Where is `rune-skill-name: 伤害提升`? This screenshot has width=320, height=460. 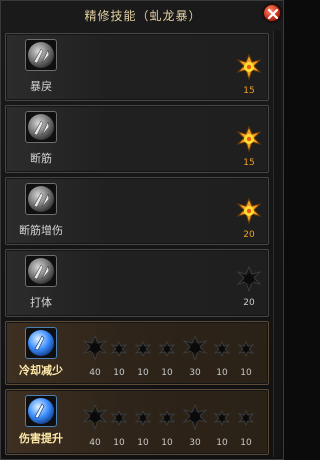 rune-skill-name: 伤害提升 is located at coordinates (41, 438).